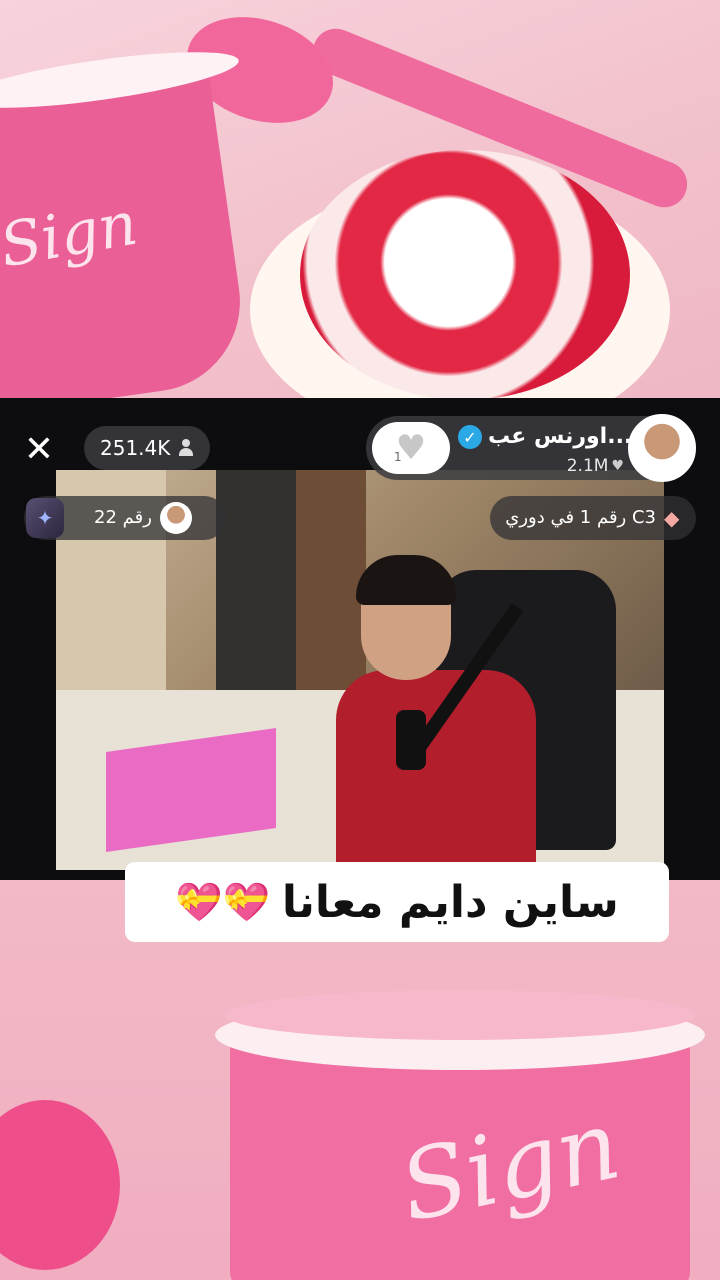  Describe the element at coordinates (135, 448) in the screenshot. I see `viewer-count: 251.4K` at that location.